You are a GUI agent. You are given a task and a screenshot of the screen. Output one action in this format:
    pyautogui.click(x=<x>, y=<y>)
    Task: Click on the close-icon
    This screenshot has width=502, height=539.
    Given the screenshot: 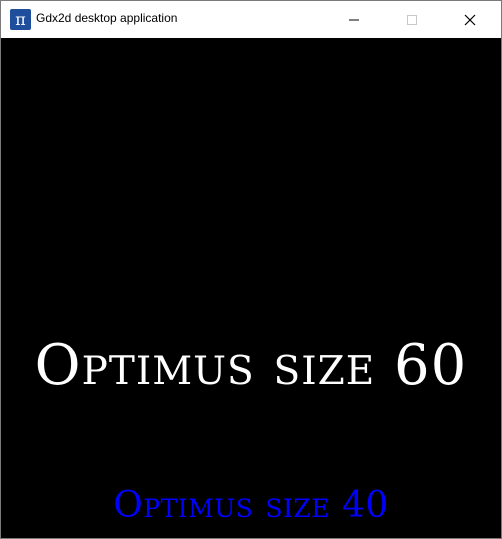 What is the action you would take?
    pyautogui.click(x=470, y=19)
    